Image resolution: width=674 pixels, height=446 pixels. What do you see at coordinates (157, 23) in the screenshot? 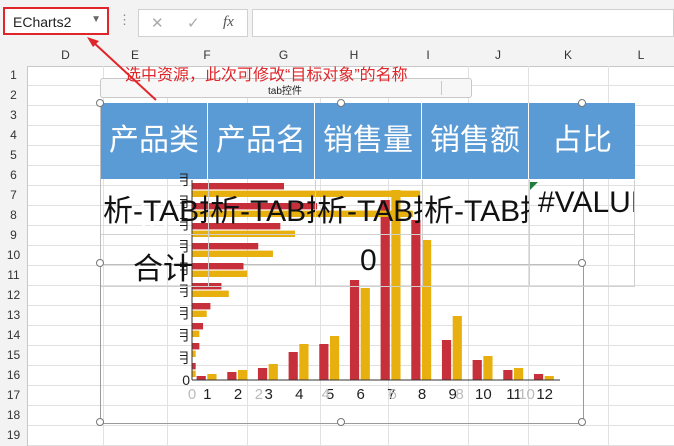
I see `close-icon: ✕` at bounding box center [157, 23].